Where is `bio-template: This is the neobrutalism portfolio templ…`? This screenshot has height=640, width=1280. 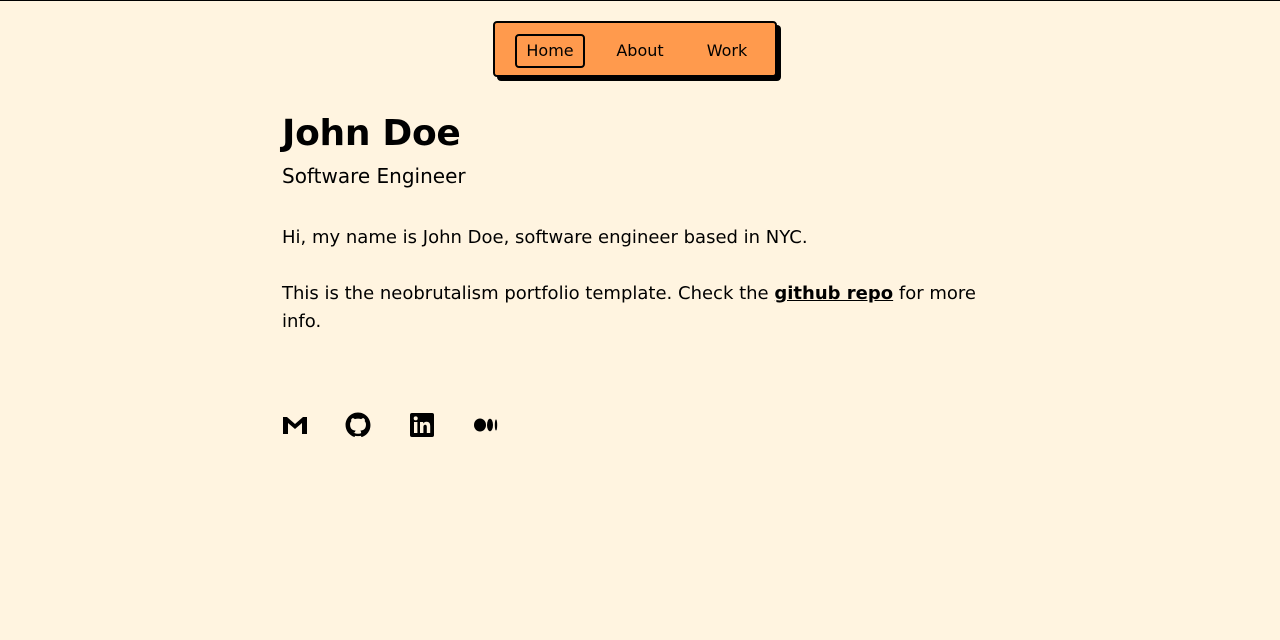 bio-template: This is the neobrutalism portfolio templ… is located at coordinates (640, 308).